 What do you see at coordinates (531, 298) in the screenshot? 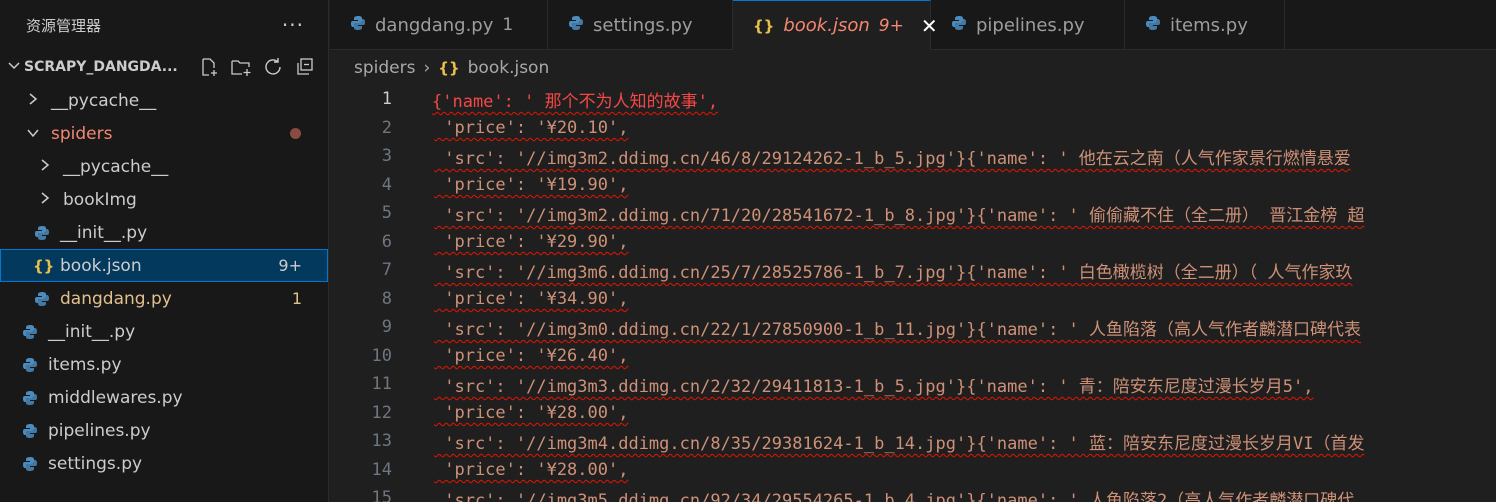
I see `line-text: 'price': '¥34.90',` at bounding box center [531, 298].